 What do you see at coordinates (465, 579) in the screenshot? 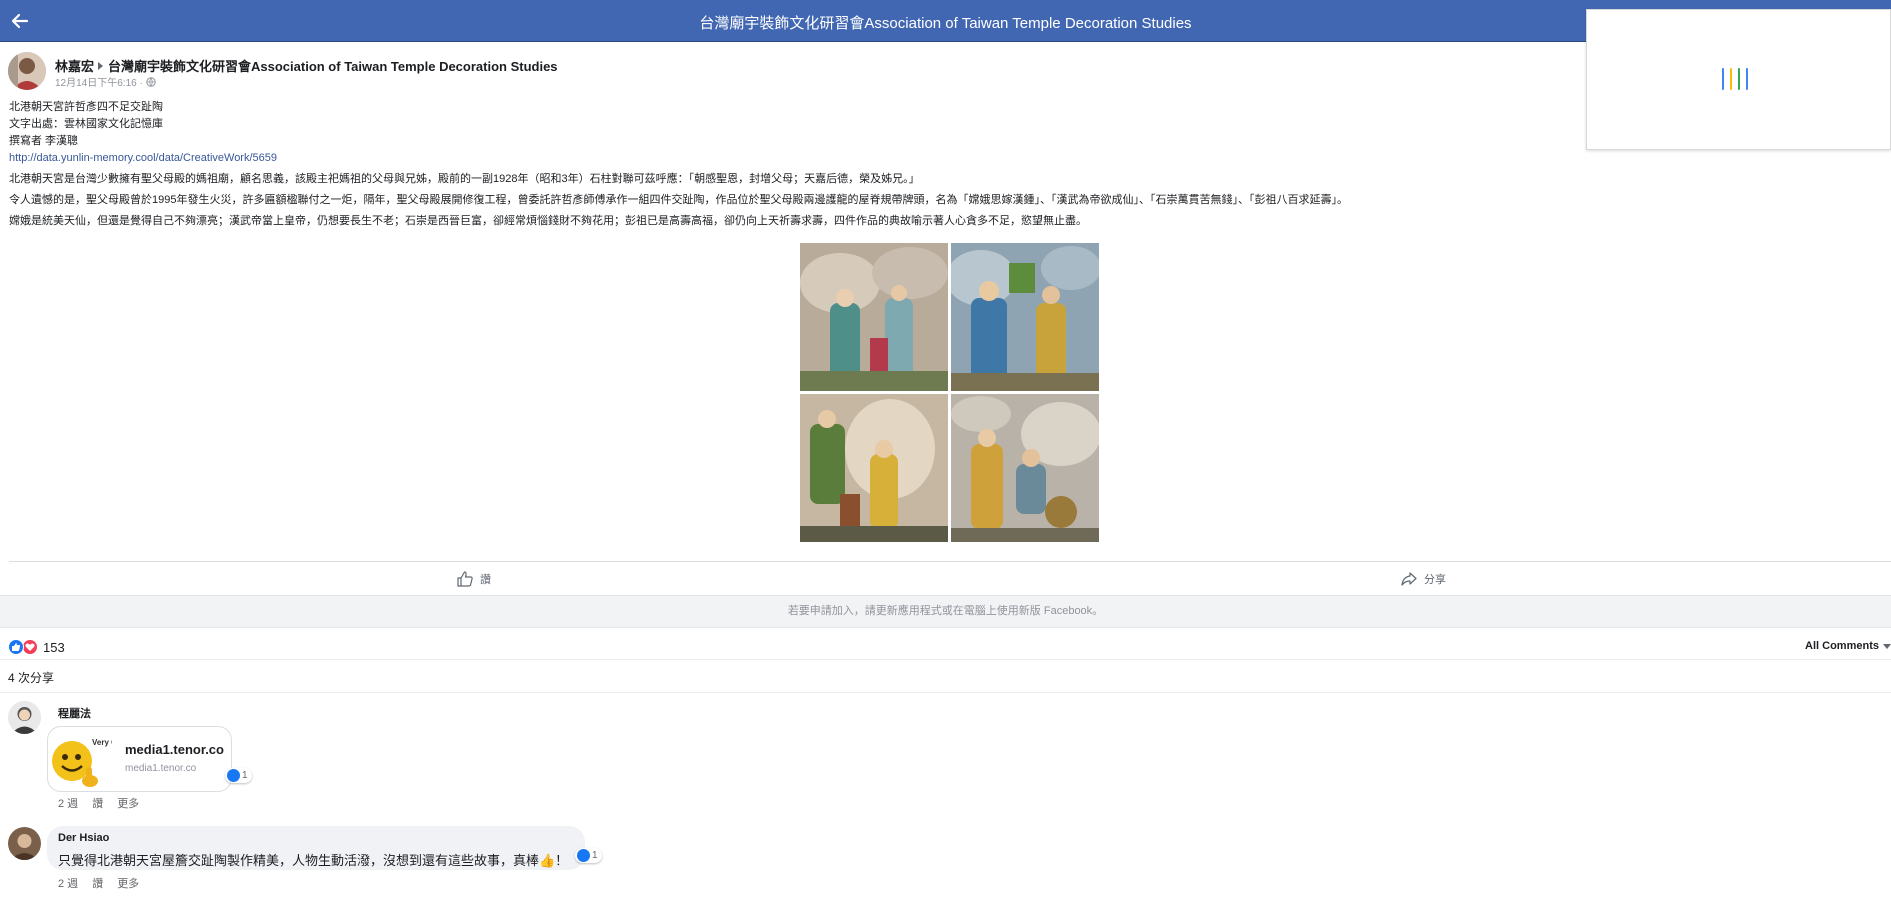
I see `thumbs-up-icon` at bounding box center [465, 579].